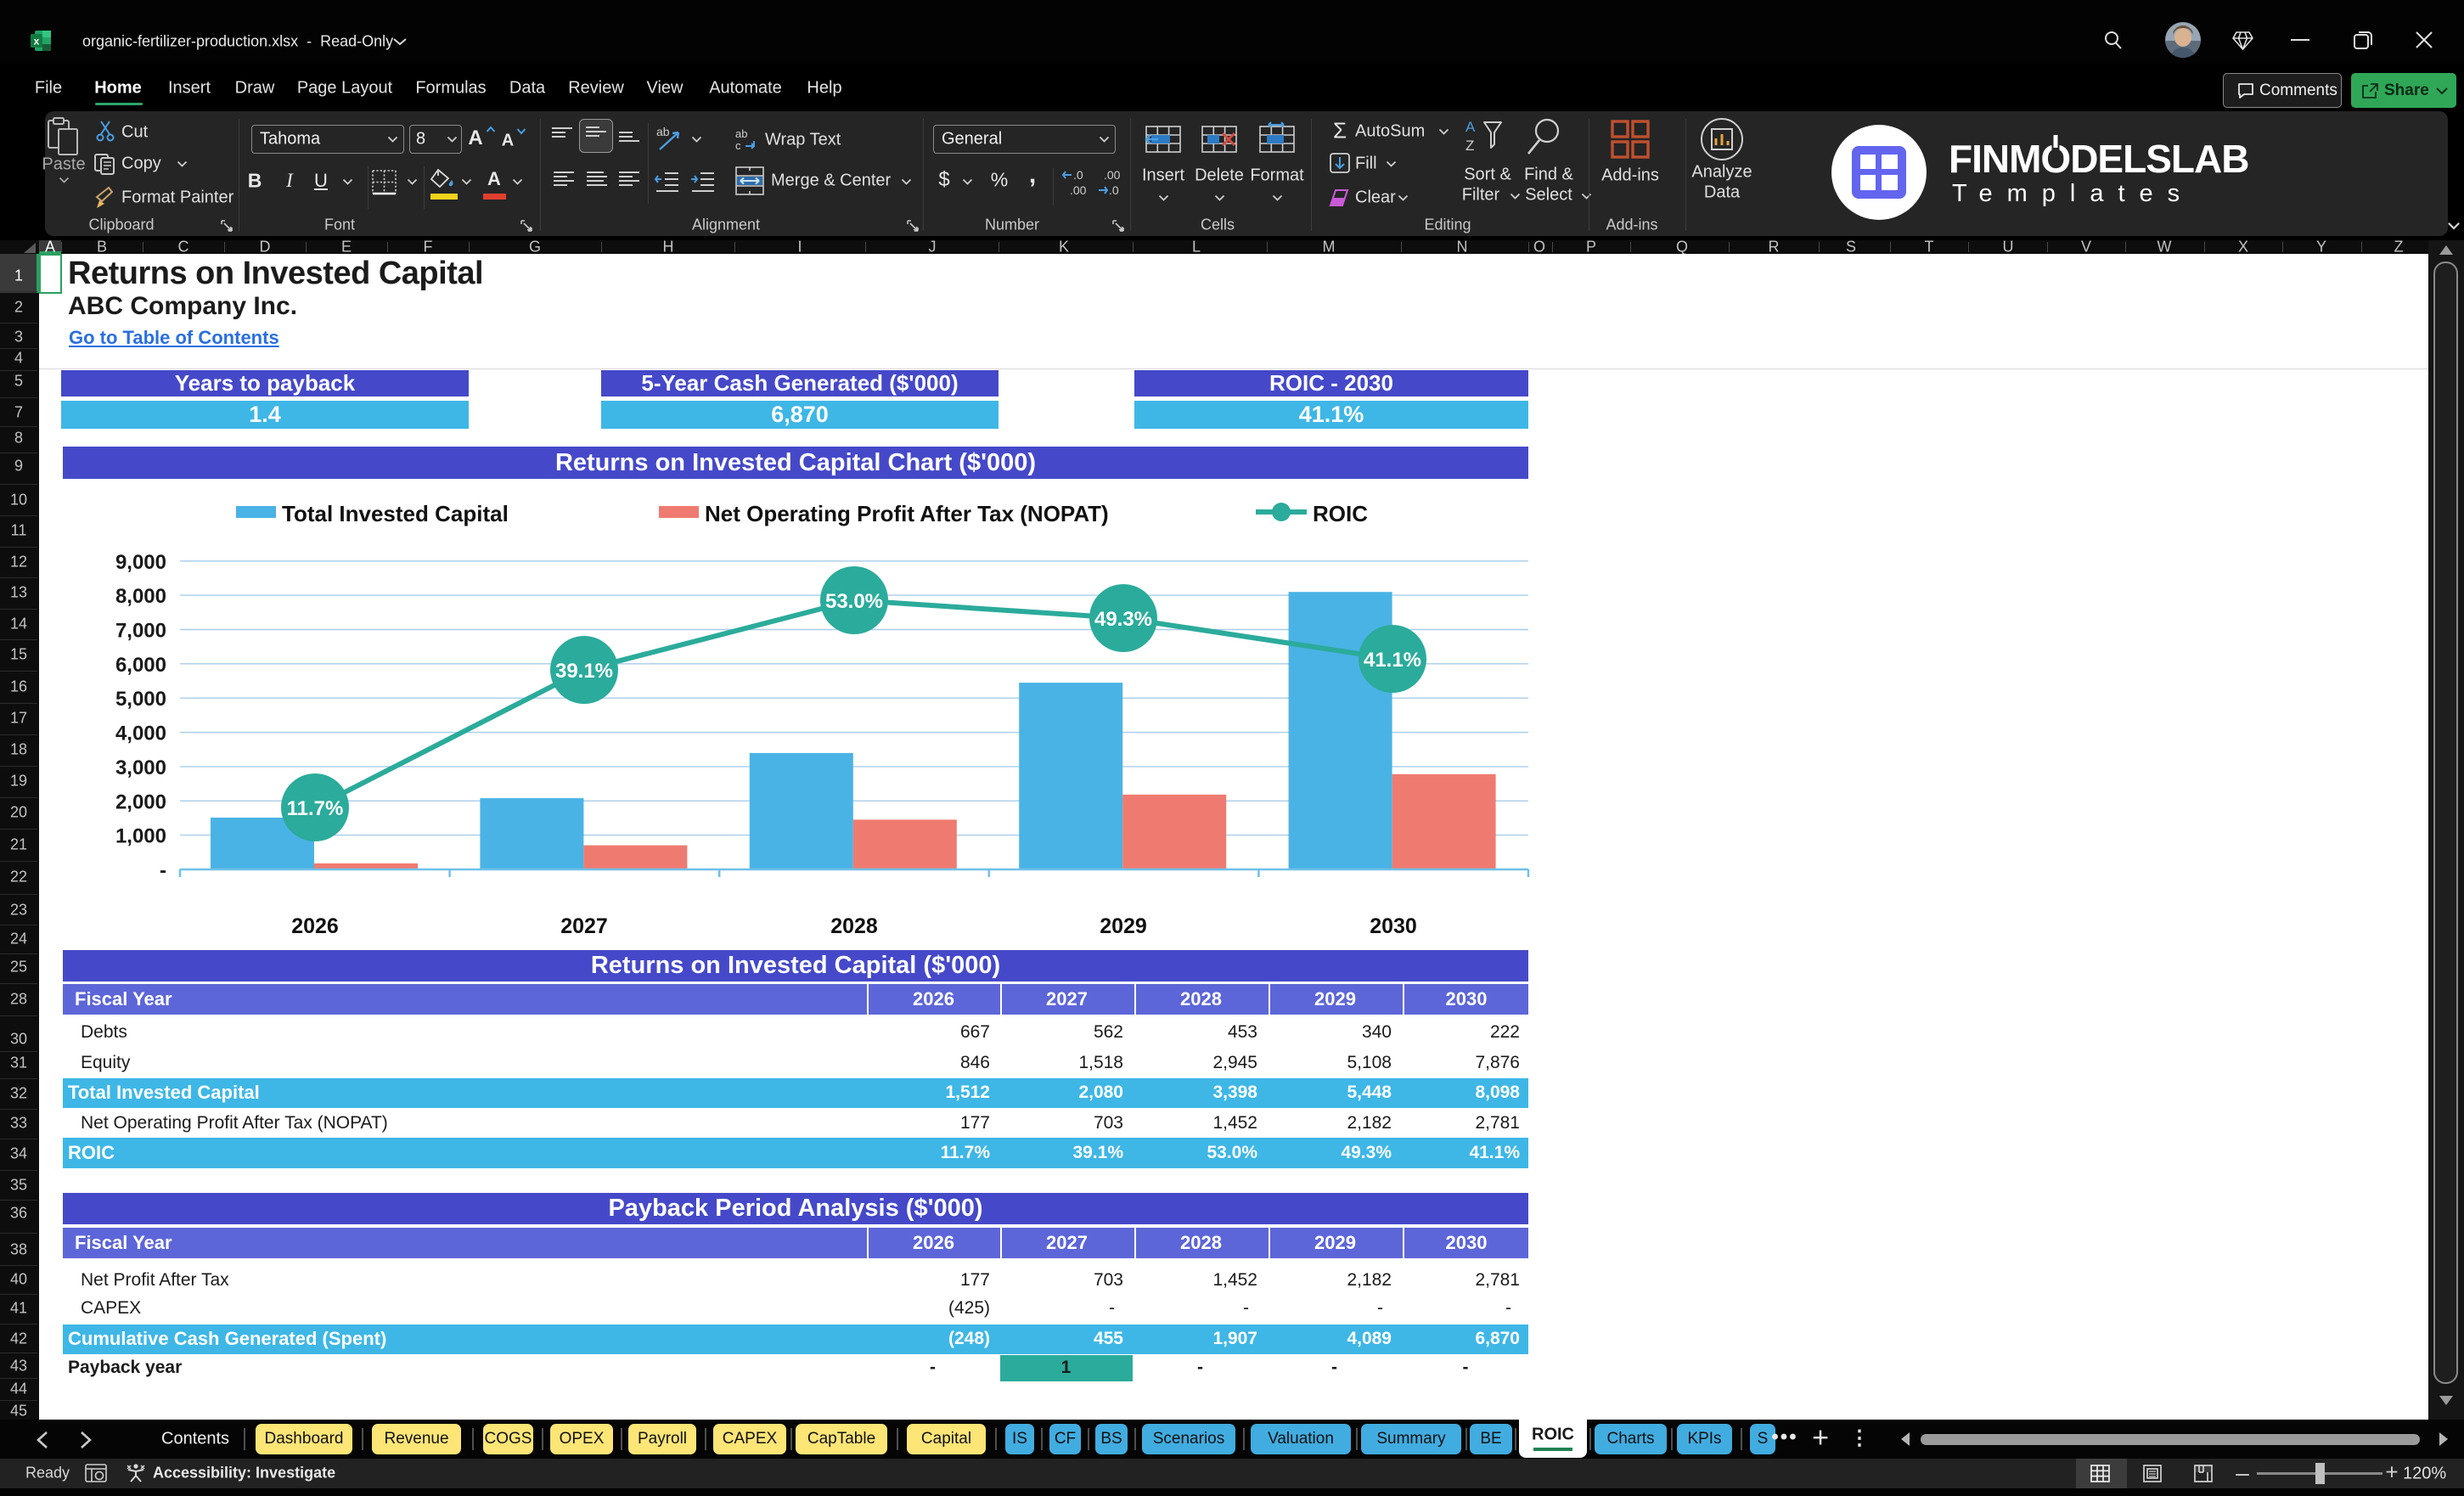  Describe the element at coordinates (1393, 926) in the screenshot. I see `svg-text: 2030` at that location.